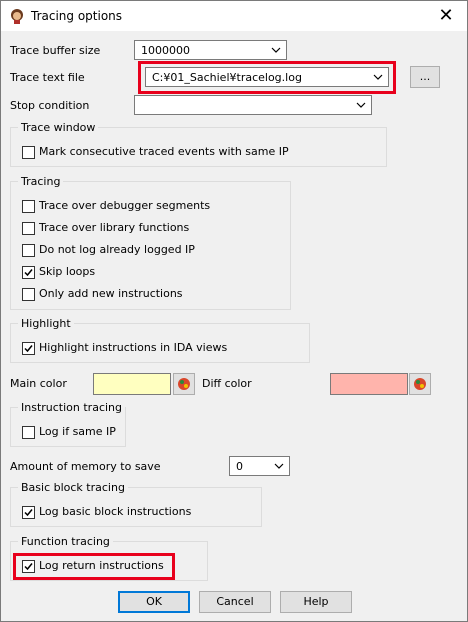 Image resolution: width=468 pixels, height=622 pixels. I want to click on buffer-size-label: Trace buffer size, so click(55, 50).